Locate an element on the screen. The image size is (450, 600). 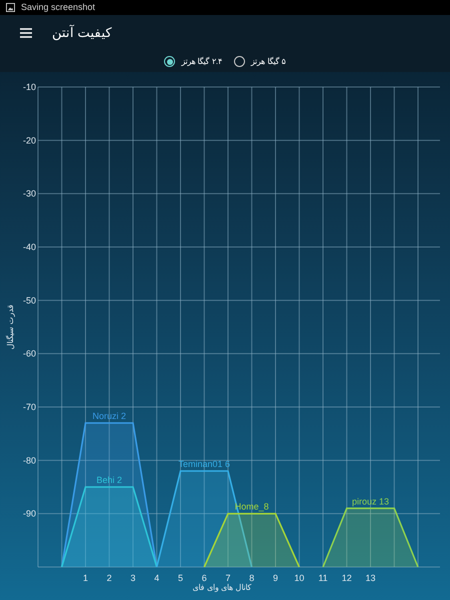
band-radio: ۵ گیگا هرتز is located at coordinates (260, 62).